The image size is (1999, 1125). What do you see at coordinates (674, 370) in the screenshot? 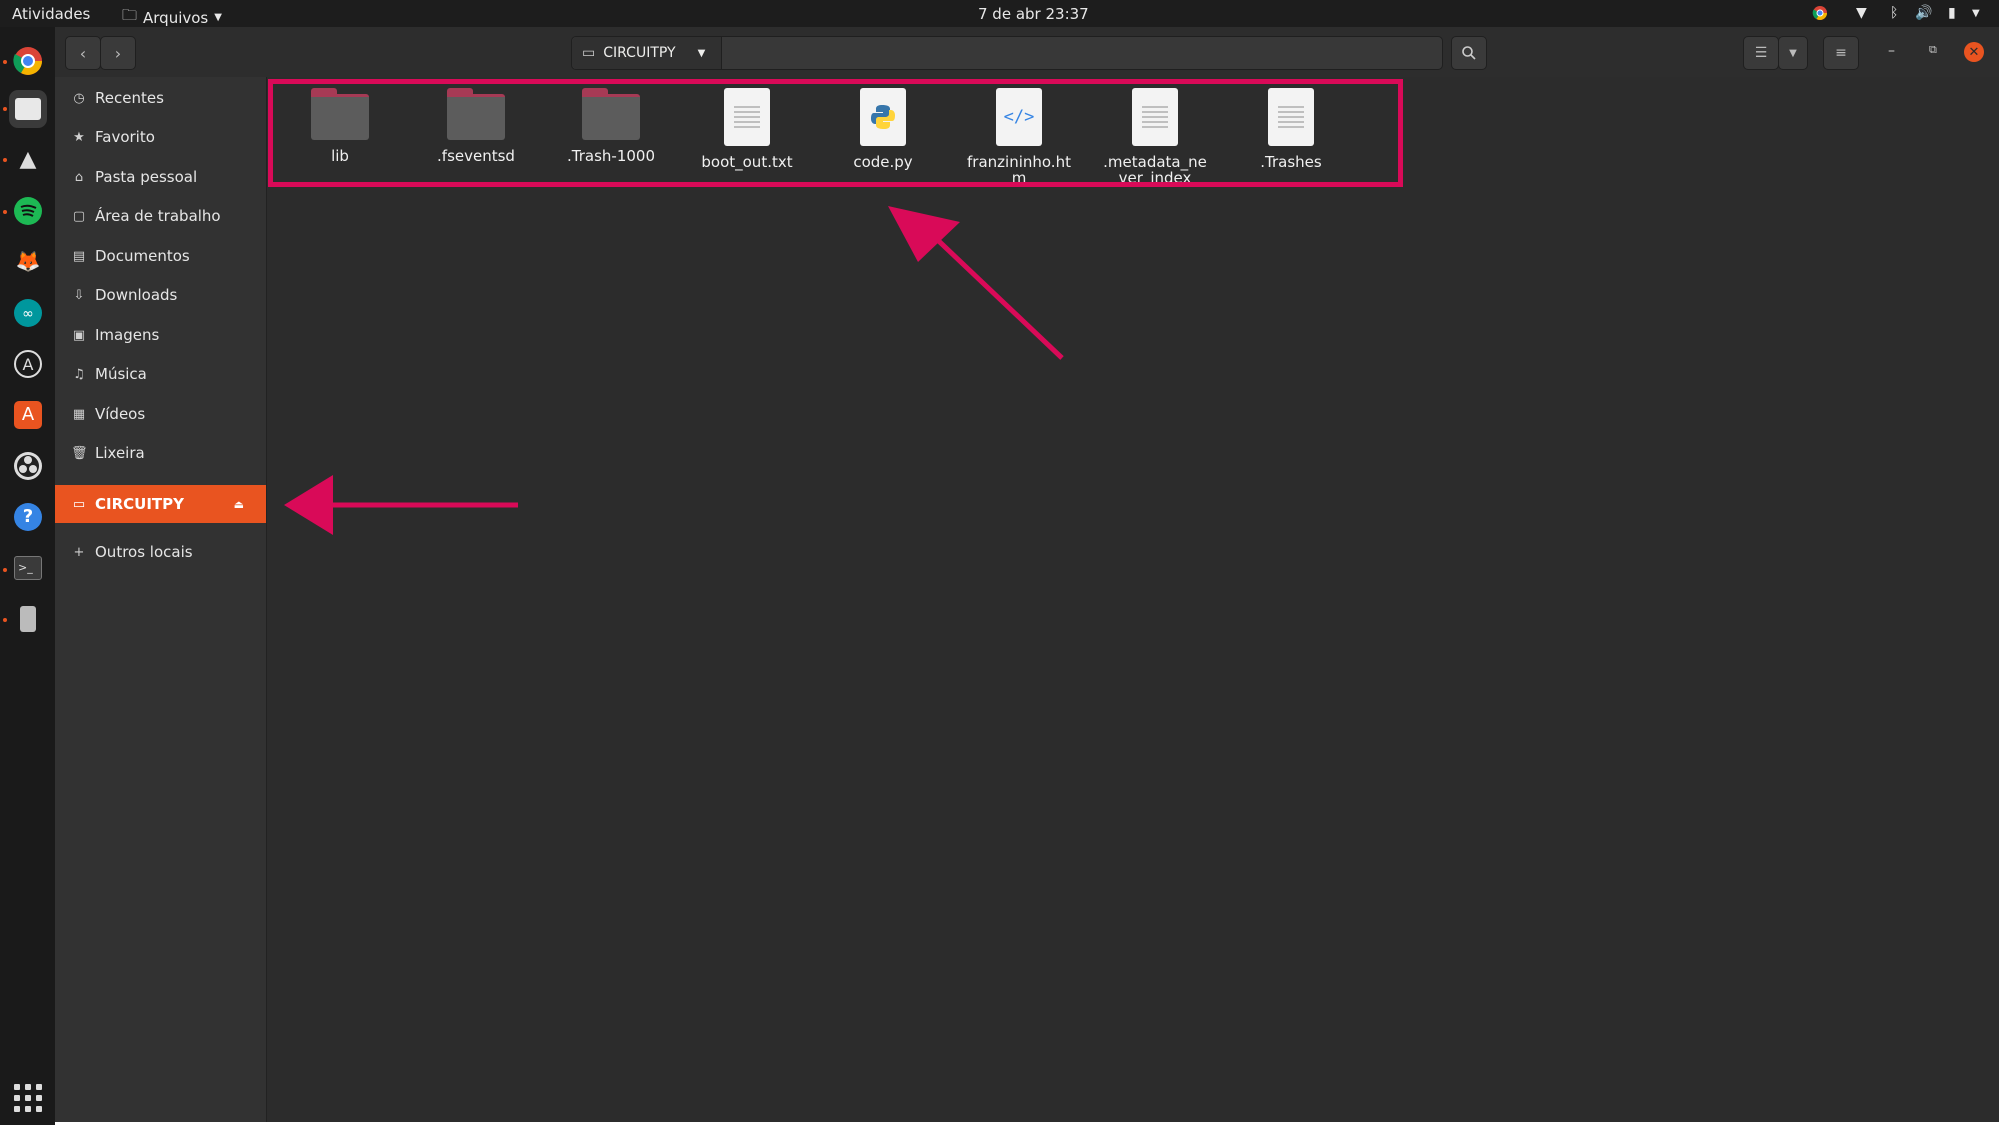
I see `annotation-arrows` at bounding box center [674, 370].